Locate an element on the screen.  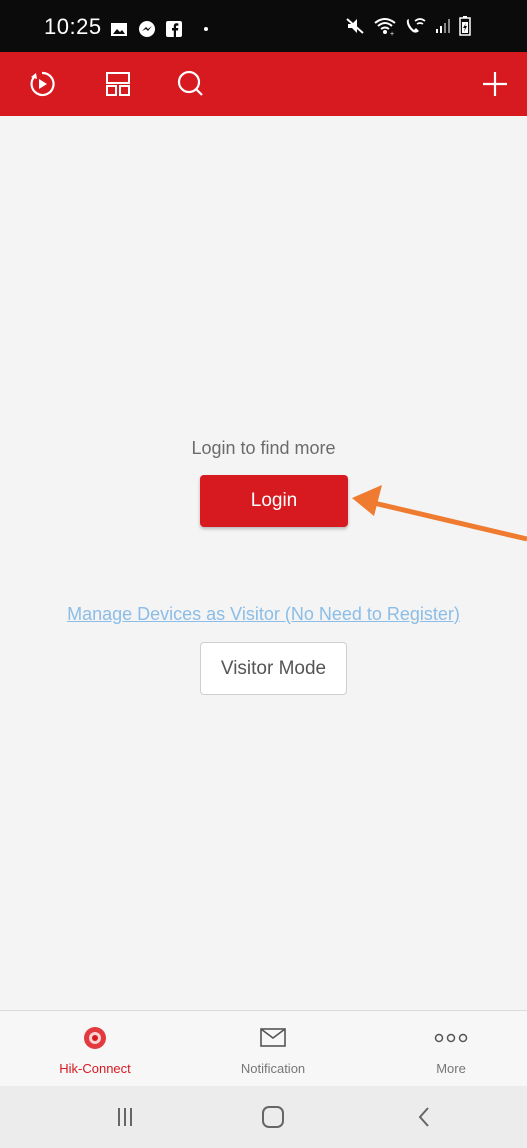
layout-icon is located at coordinates (118, 84).